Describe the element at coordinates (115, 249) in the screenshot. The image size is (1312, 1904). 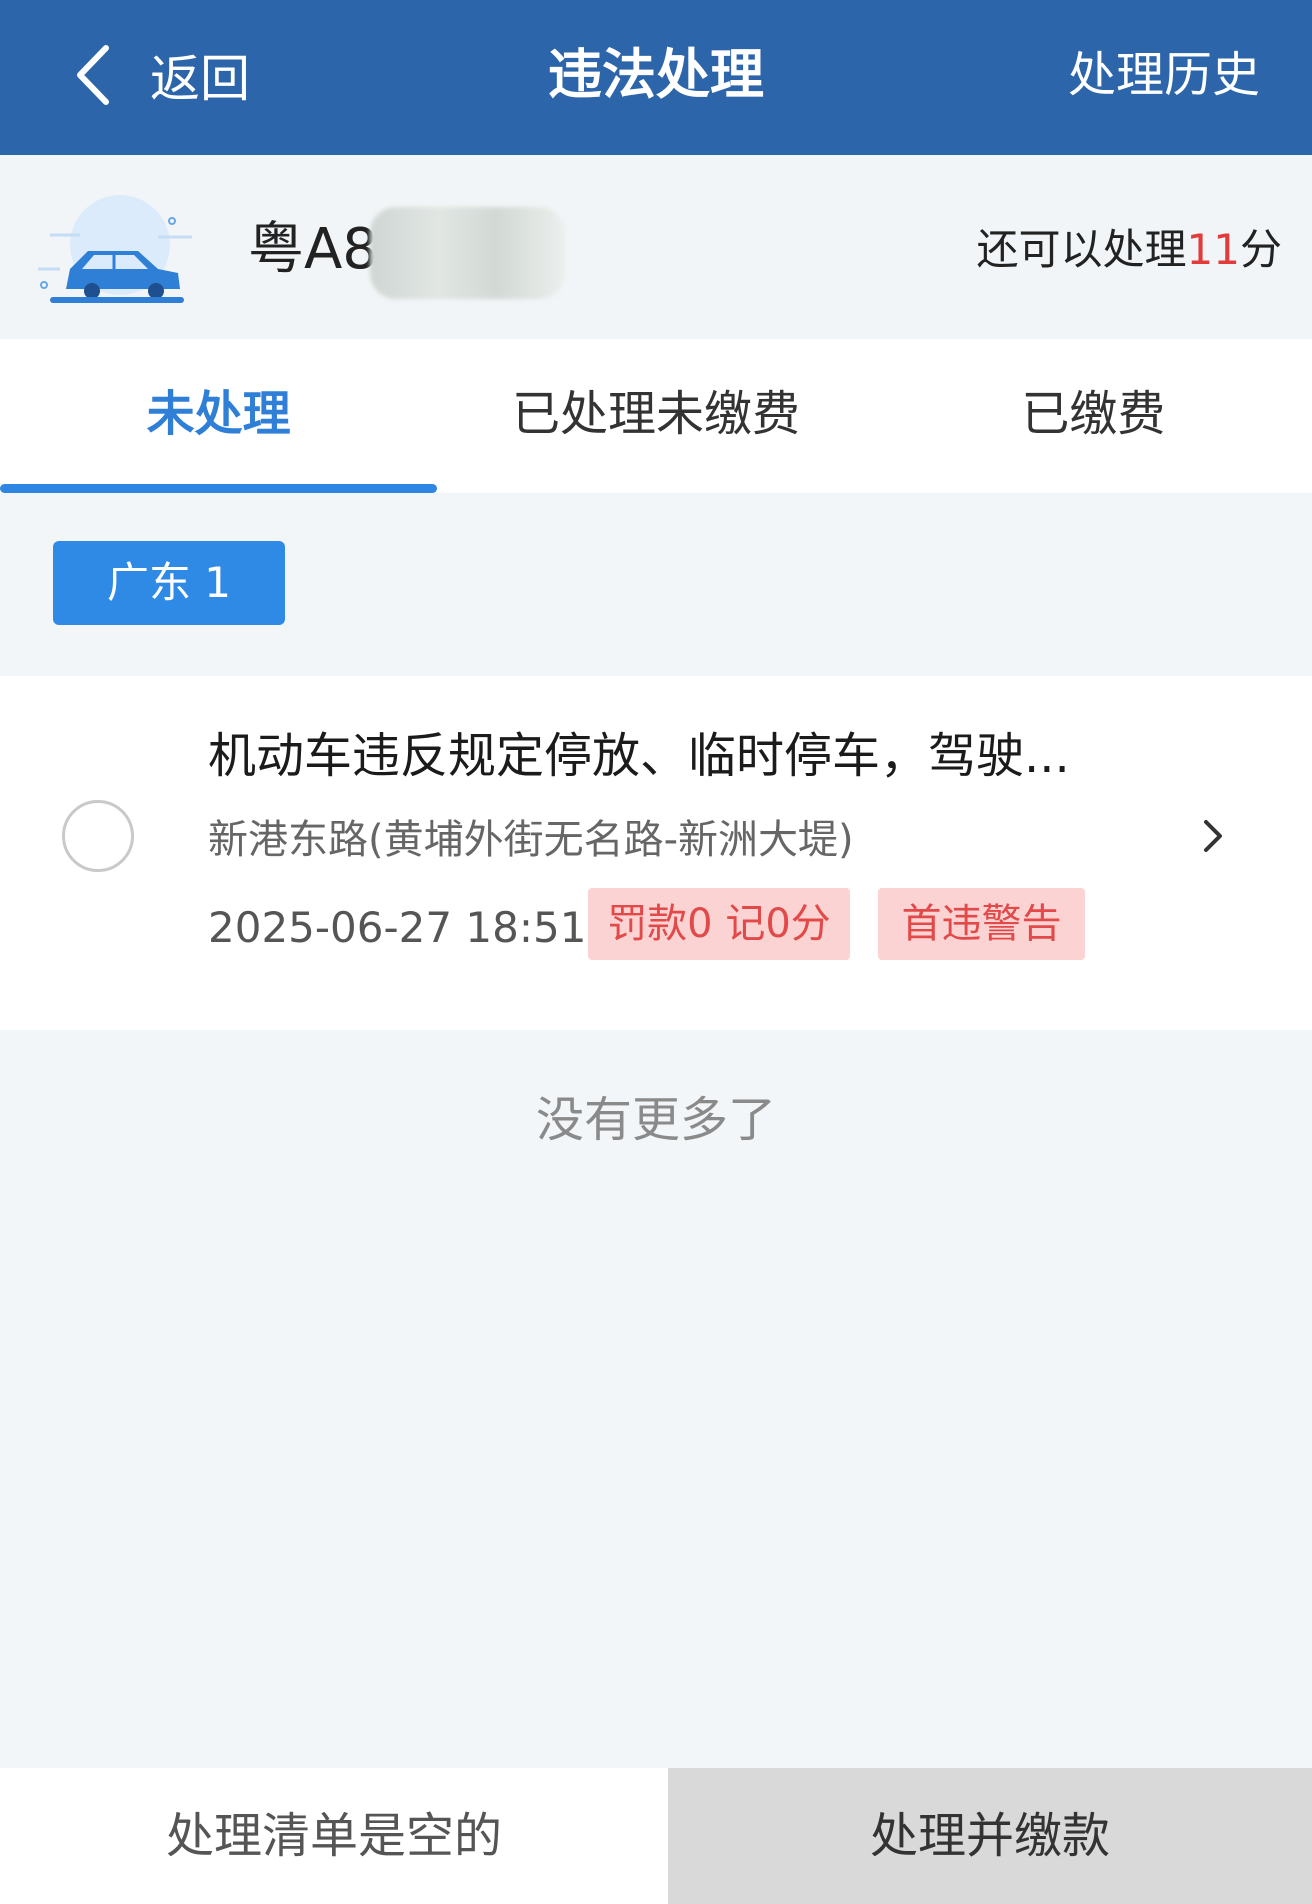
I see `car-icon` at that location.